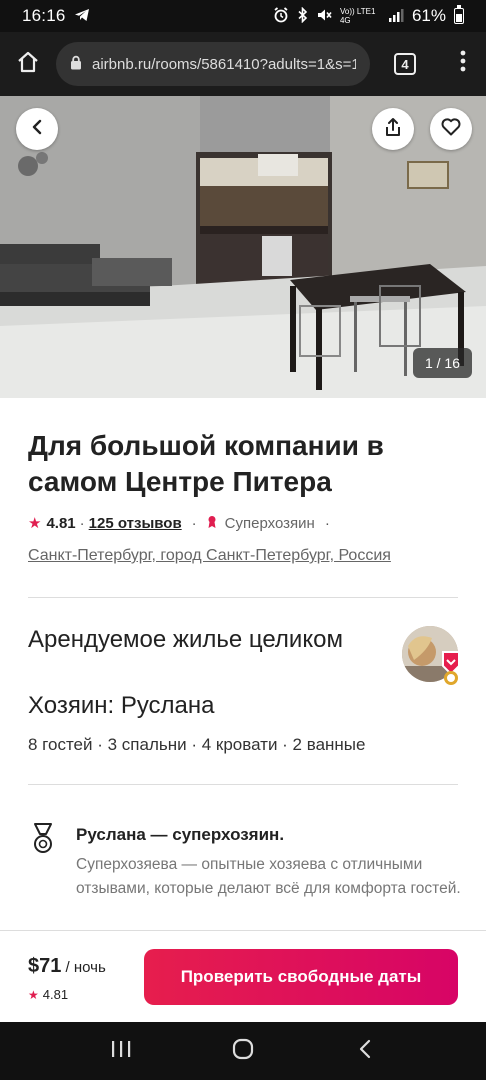  What do you see at coordinates (76, 64) in the screenshot?
I see `lock-icon` at bounding box center [76, 64].